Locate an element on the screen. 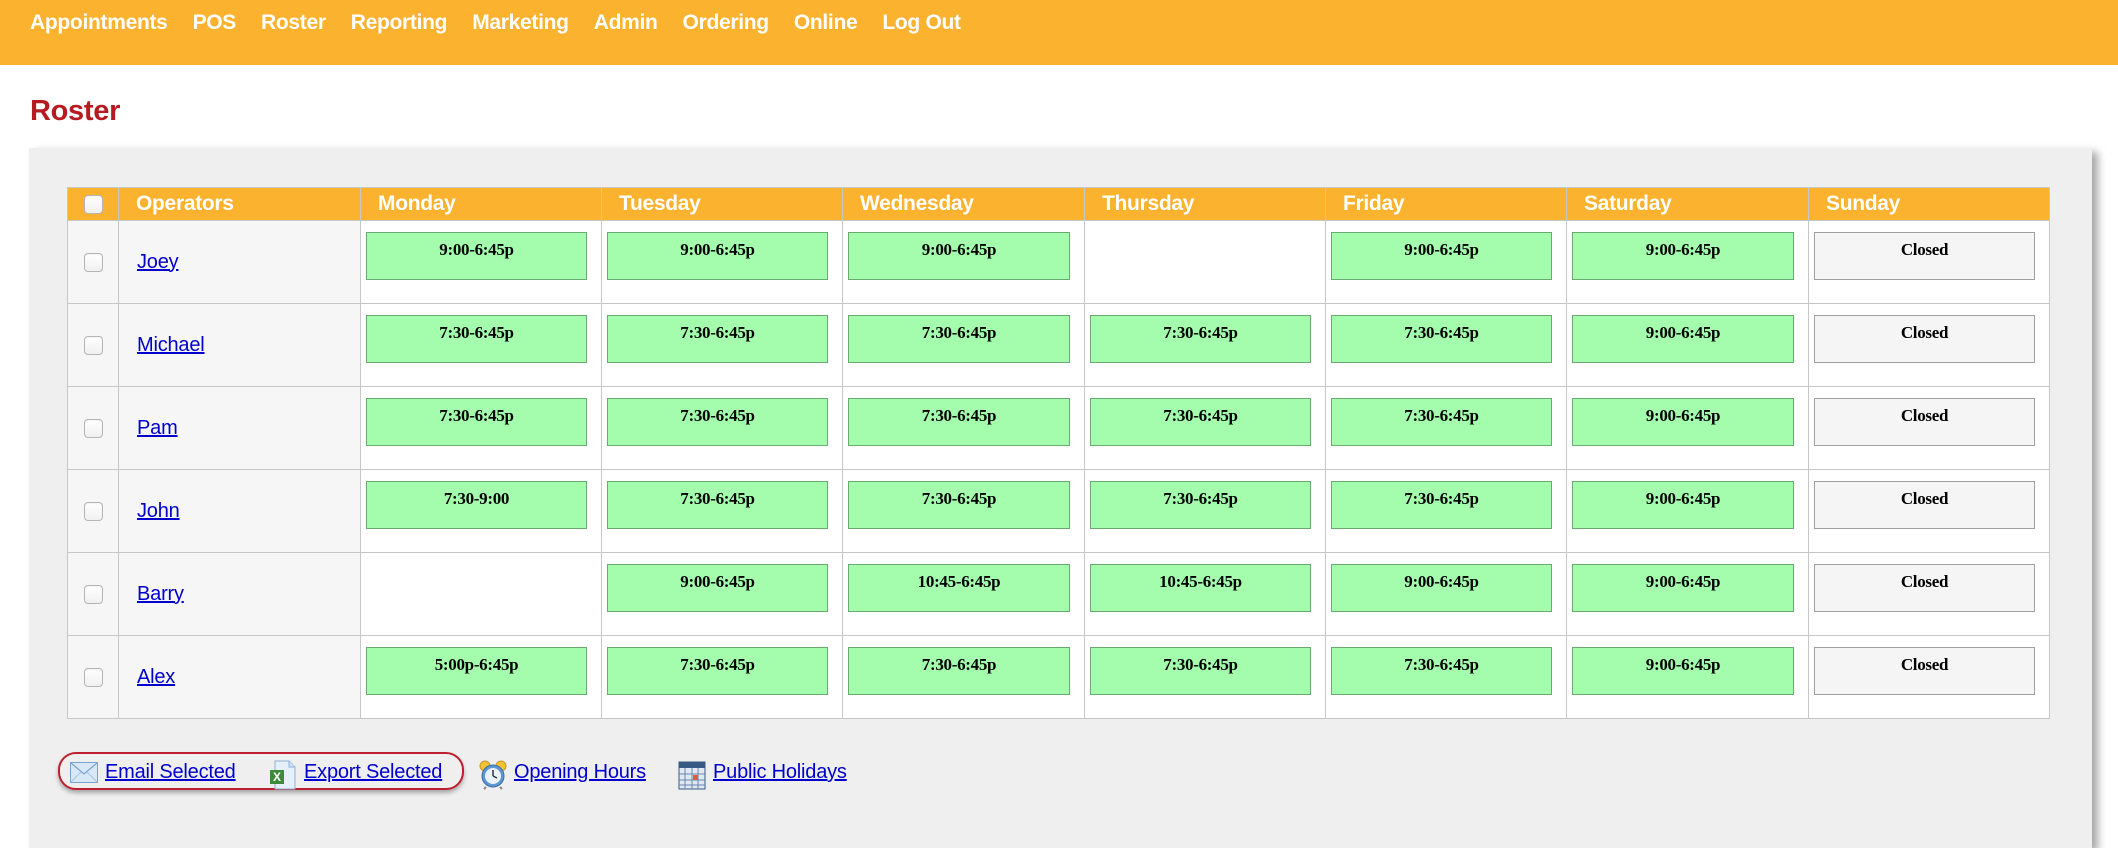 This screenshot has width=2118, height=848. envelope-icon is located at coordinates (84, 771).